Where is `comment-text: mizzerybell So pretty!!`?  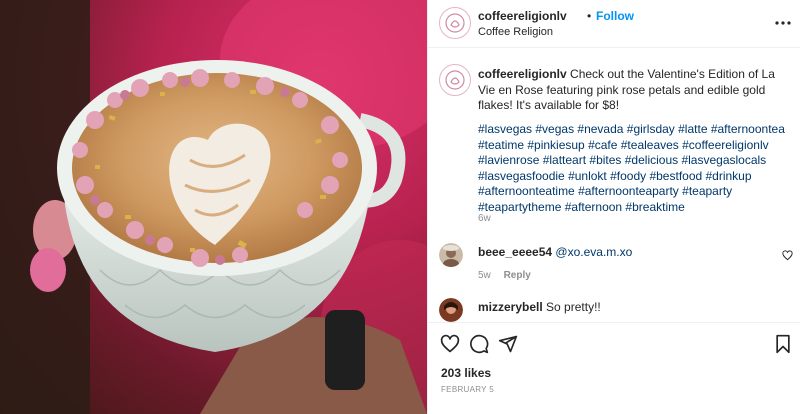
comment-text: mizzerybell So pretty!! is located at coordinates (539, 307).